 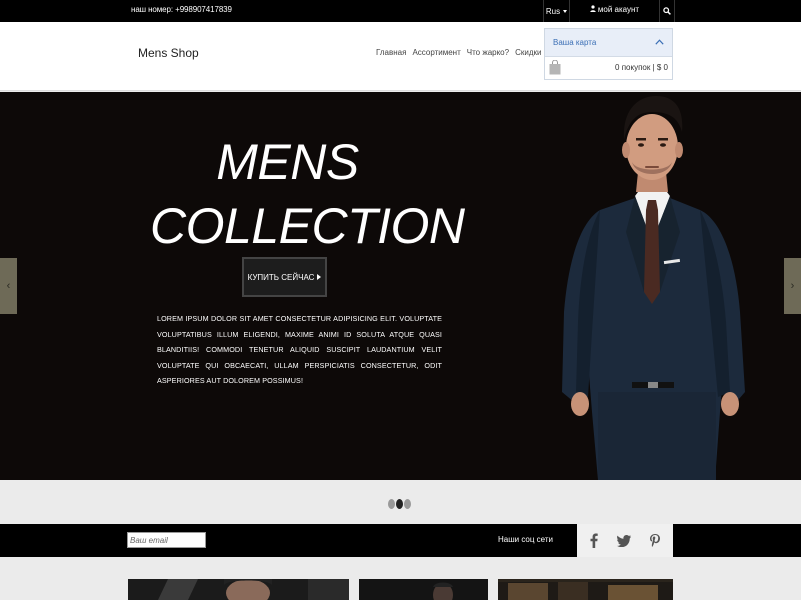 I want to click on search-icon, so click(x=667, y=11).